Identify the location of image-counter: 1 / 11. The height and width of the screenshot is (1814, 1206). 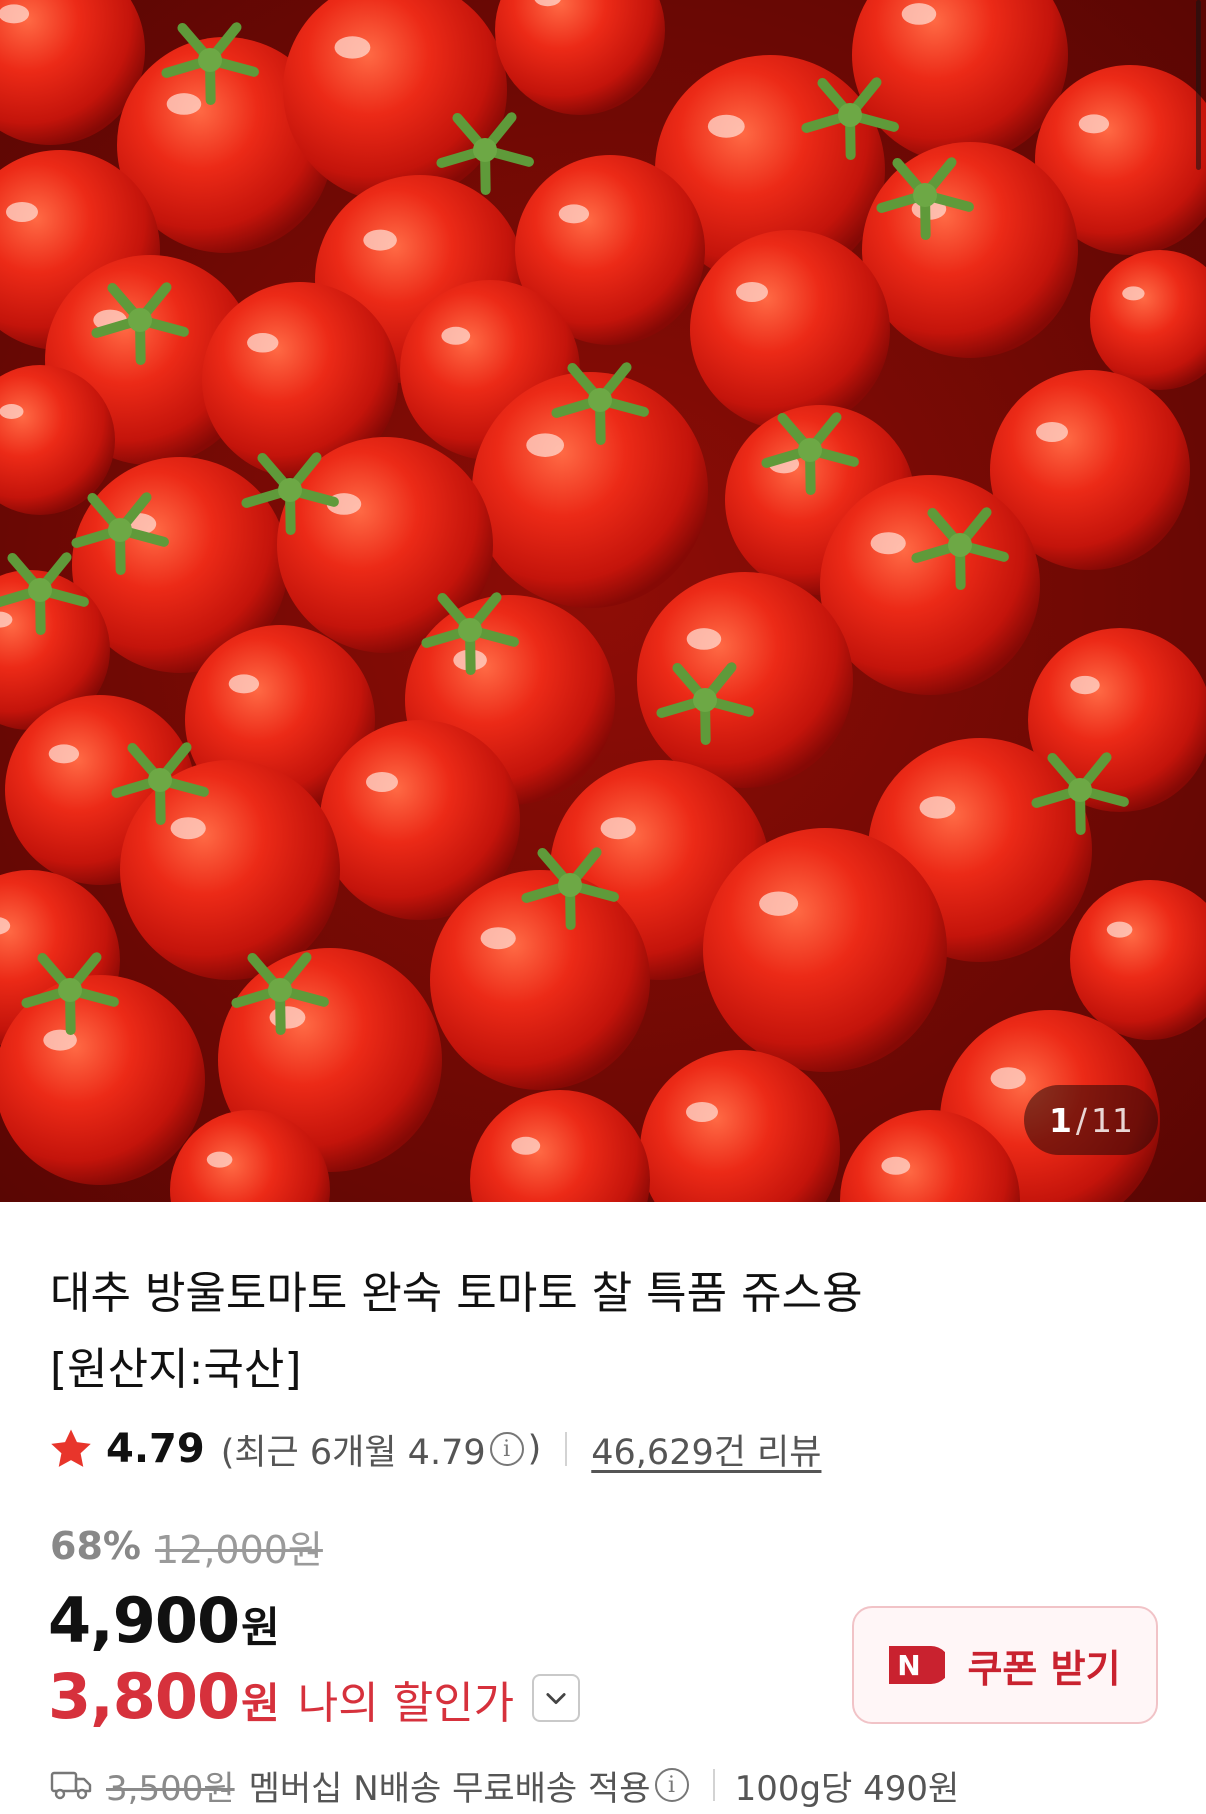
(1091, 1120).